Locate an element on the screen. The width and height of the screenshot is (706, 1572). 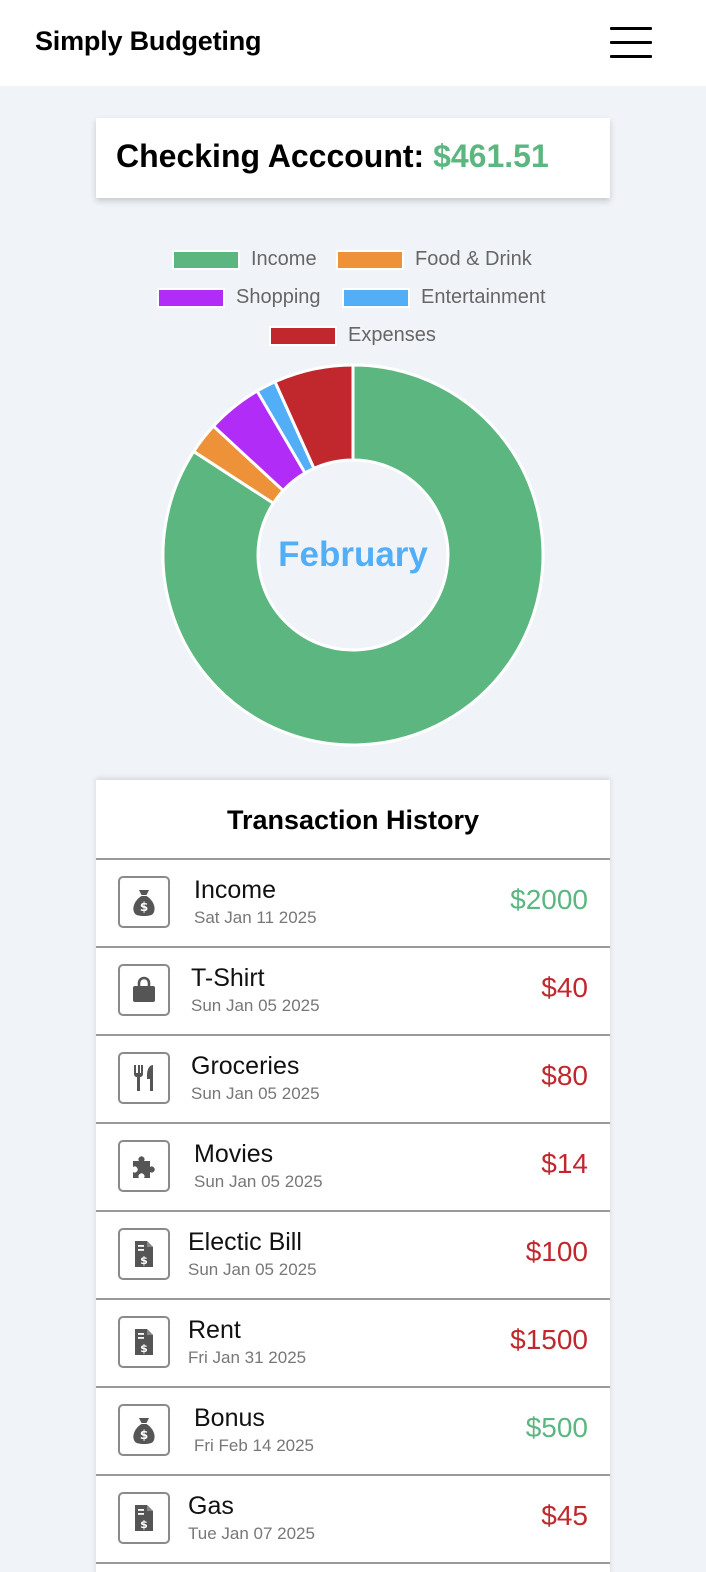
transaction-amount: $40 is located at coordinates (564, 987).